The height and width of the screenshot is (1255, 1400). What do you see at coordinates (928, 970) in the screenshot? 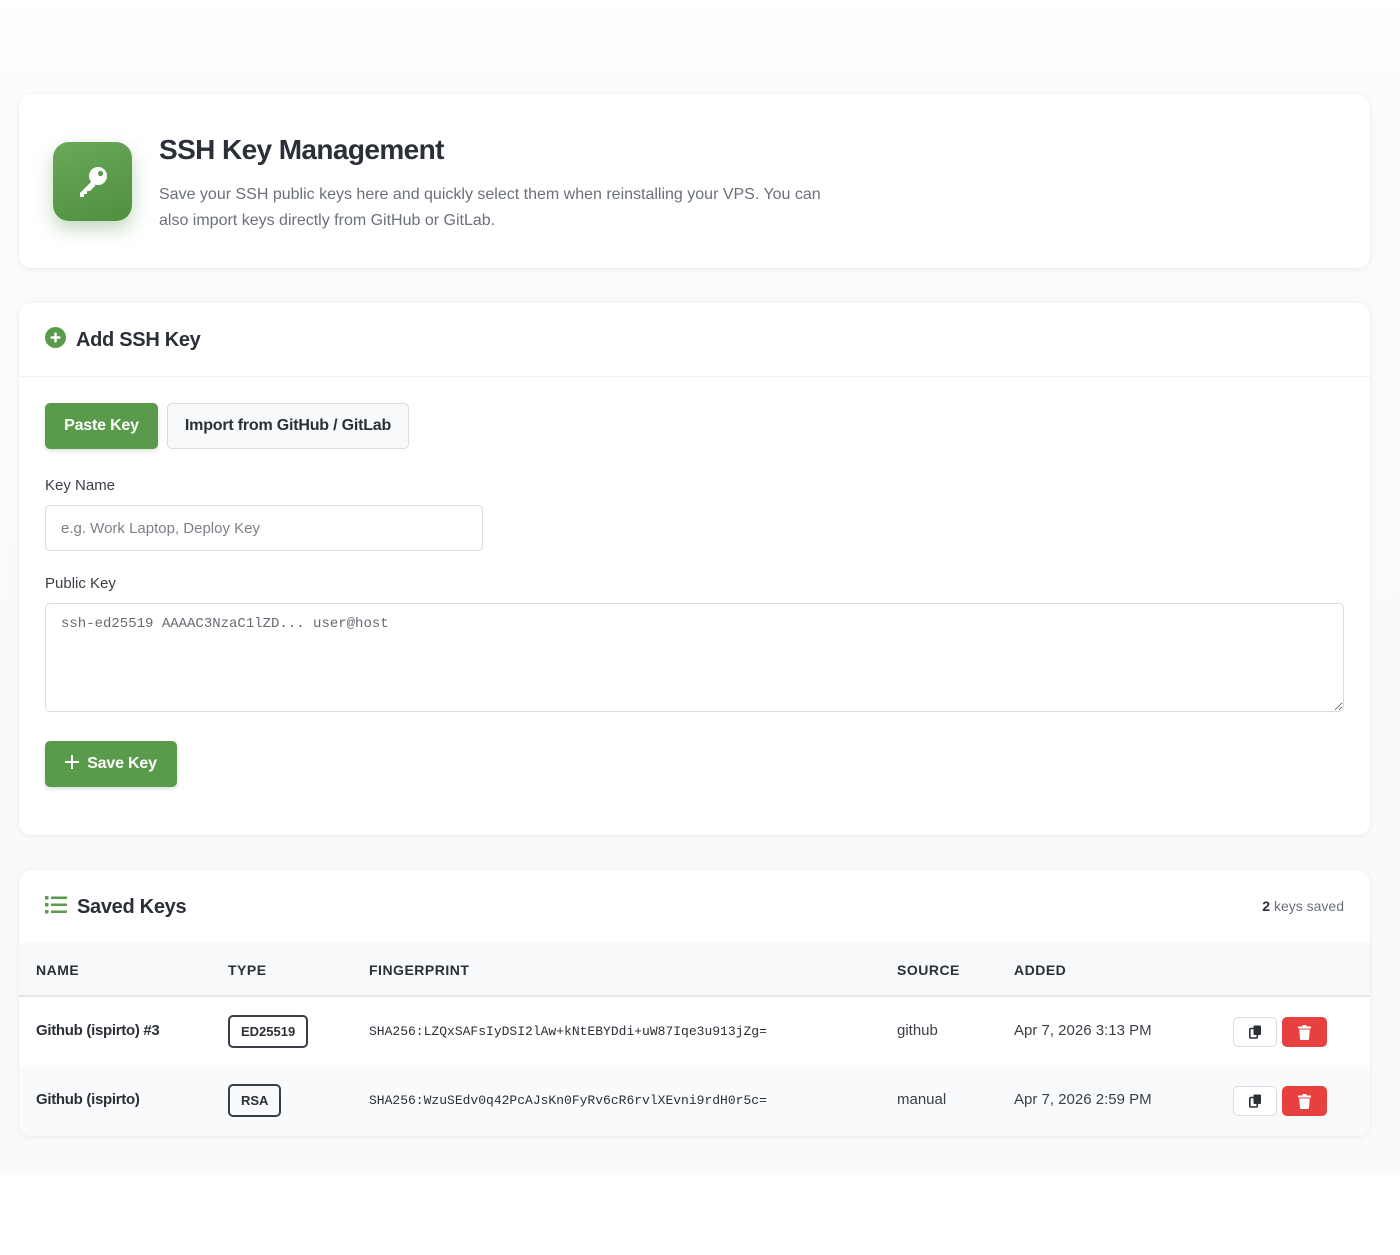
I see `column-source: SOURCE` at bounding box center [928, 970].